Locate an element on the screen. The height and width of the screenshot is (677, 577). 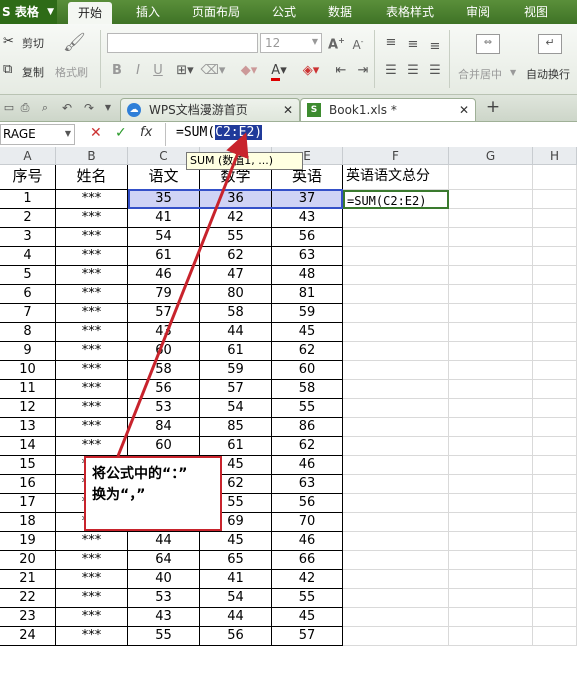
copy-button: ⧉ 复制 is located at coordinates (28, 71).